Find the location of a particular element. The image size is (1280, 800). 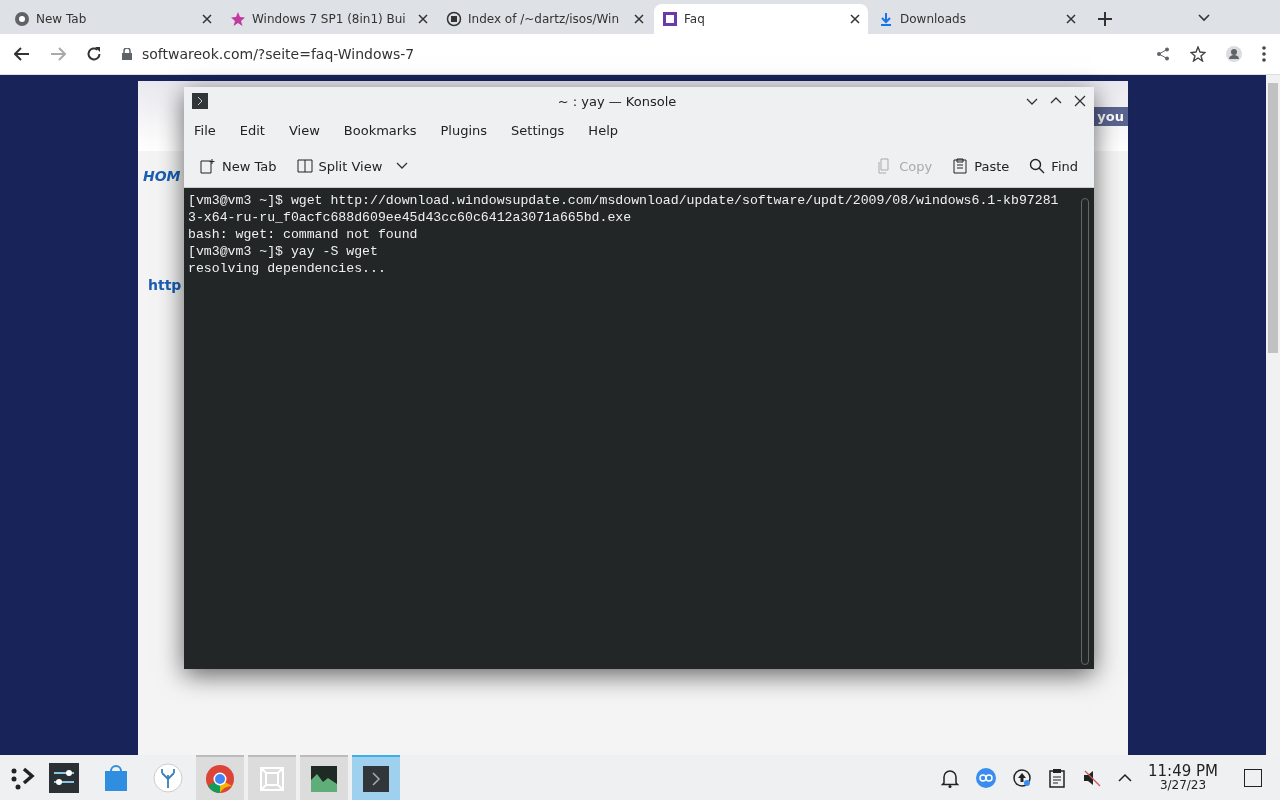

caret-icon is located at coordinates (402, 166).